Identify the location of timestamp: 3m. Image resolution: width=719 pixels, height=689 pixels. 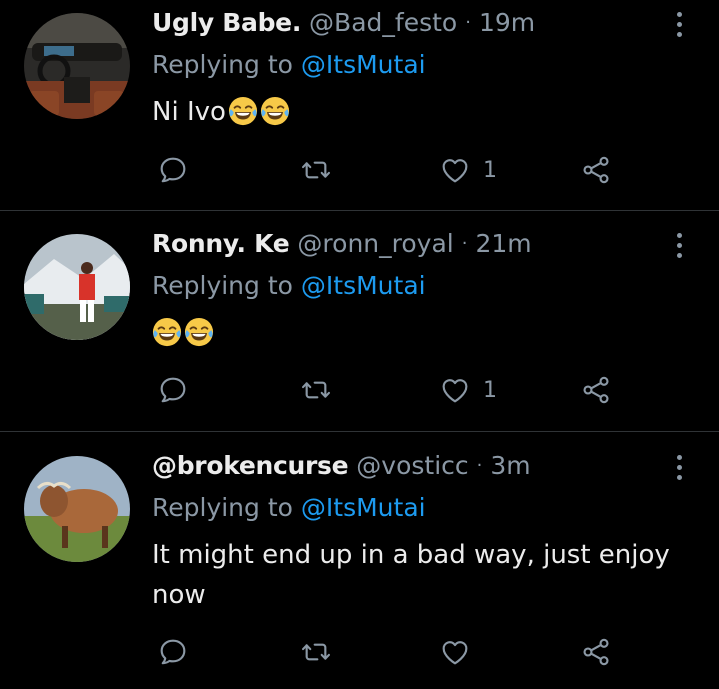
(510, 465).